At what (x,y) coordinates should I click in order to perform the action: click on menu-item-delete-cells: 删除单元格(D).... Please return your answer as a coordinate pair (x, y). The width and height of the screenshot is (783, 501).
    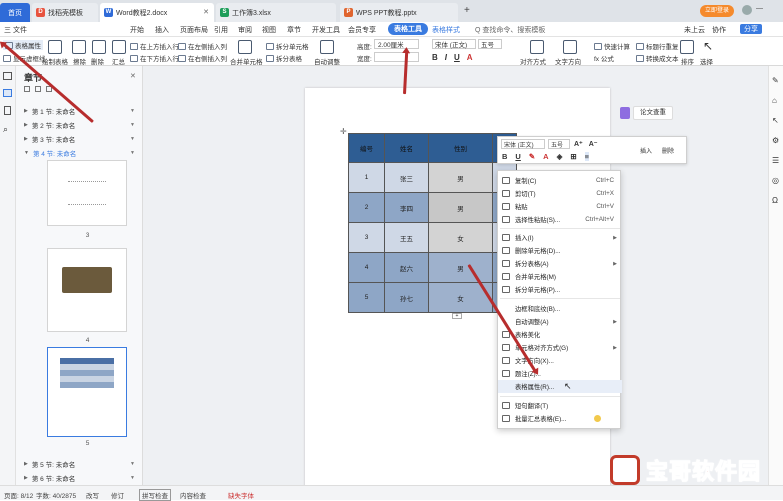
    Looking at the image, I should click on (560, 250).